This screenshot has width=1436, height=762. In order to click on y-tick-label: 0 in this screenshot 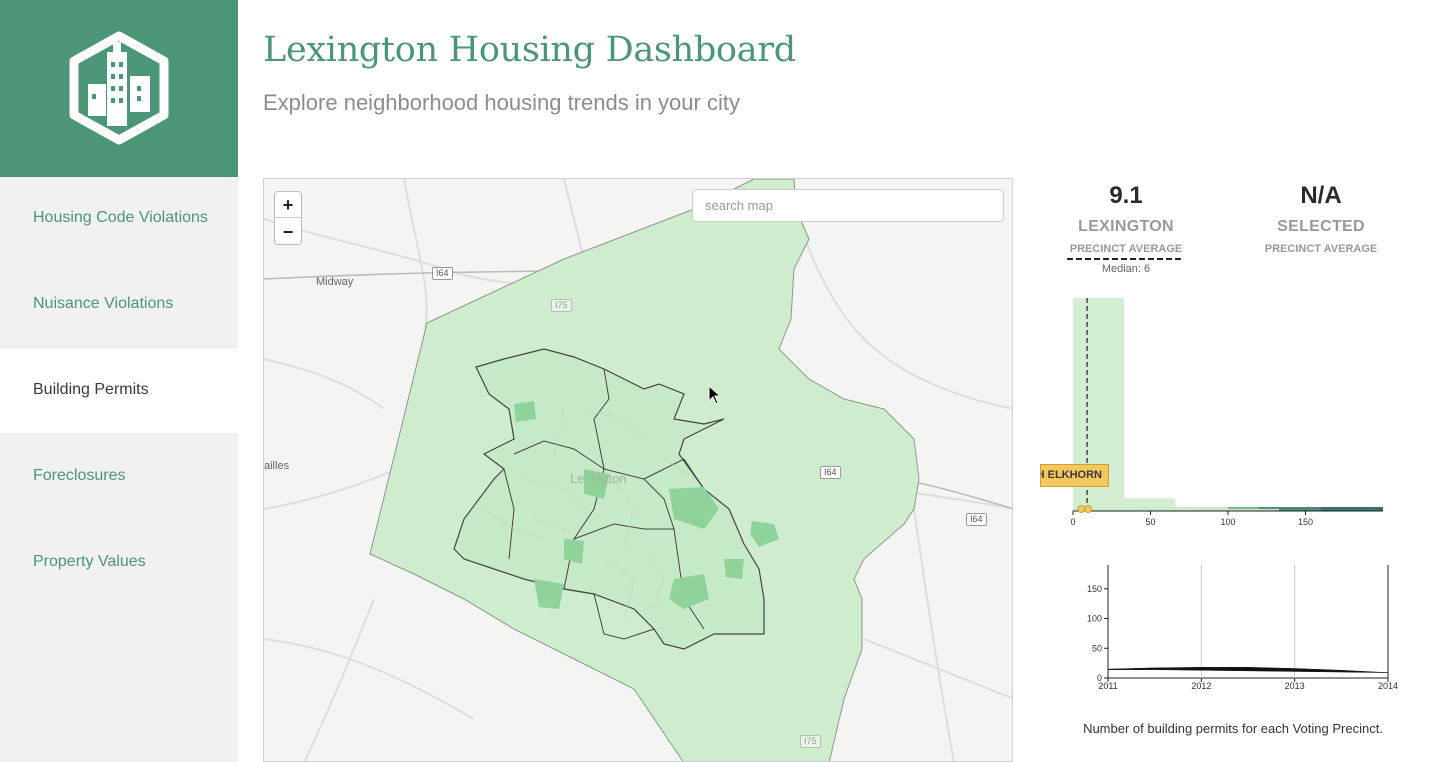, I will do `click(1099, 678)`.